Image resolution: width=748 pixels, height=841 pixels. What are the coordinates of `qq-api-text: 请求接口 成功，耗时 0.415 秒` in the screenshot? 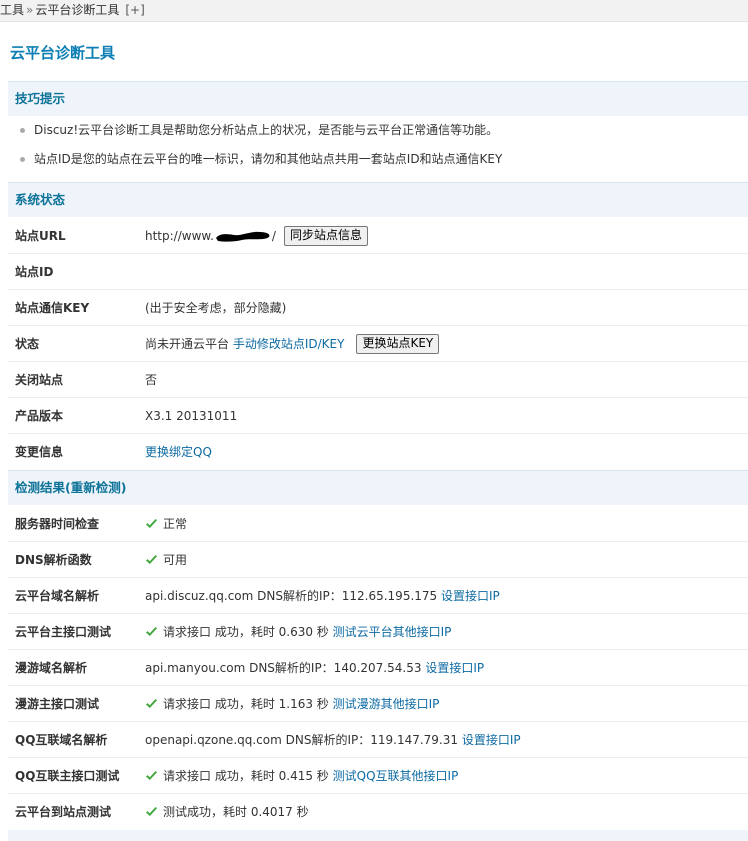 It's located at (246, 776).